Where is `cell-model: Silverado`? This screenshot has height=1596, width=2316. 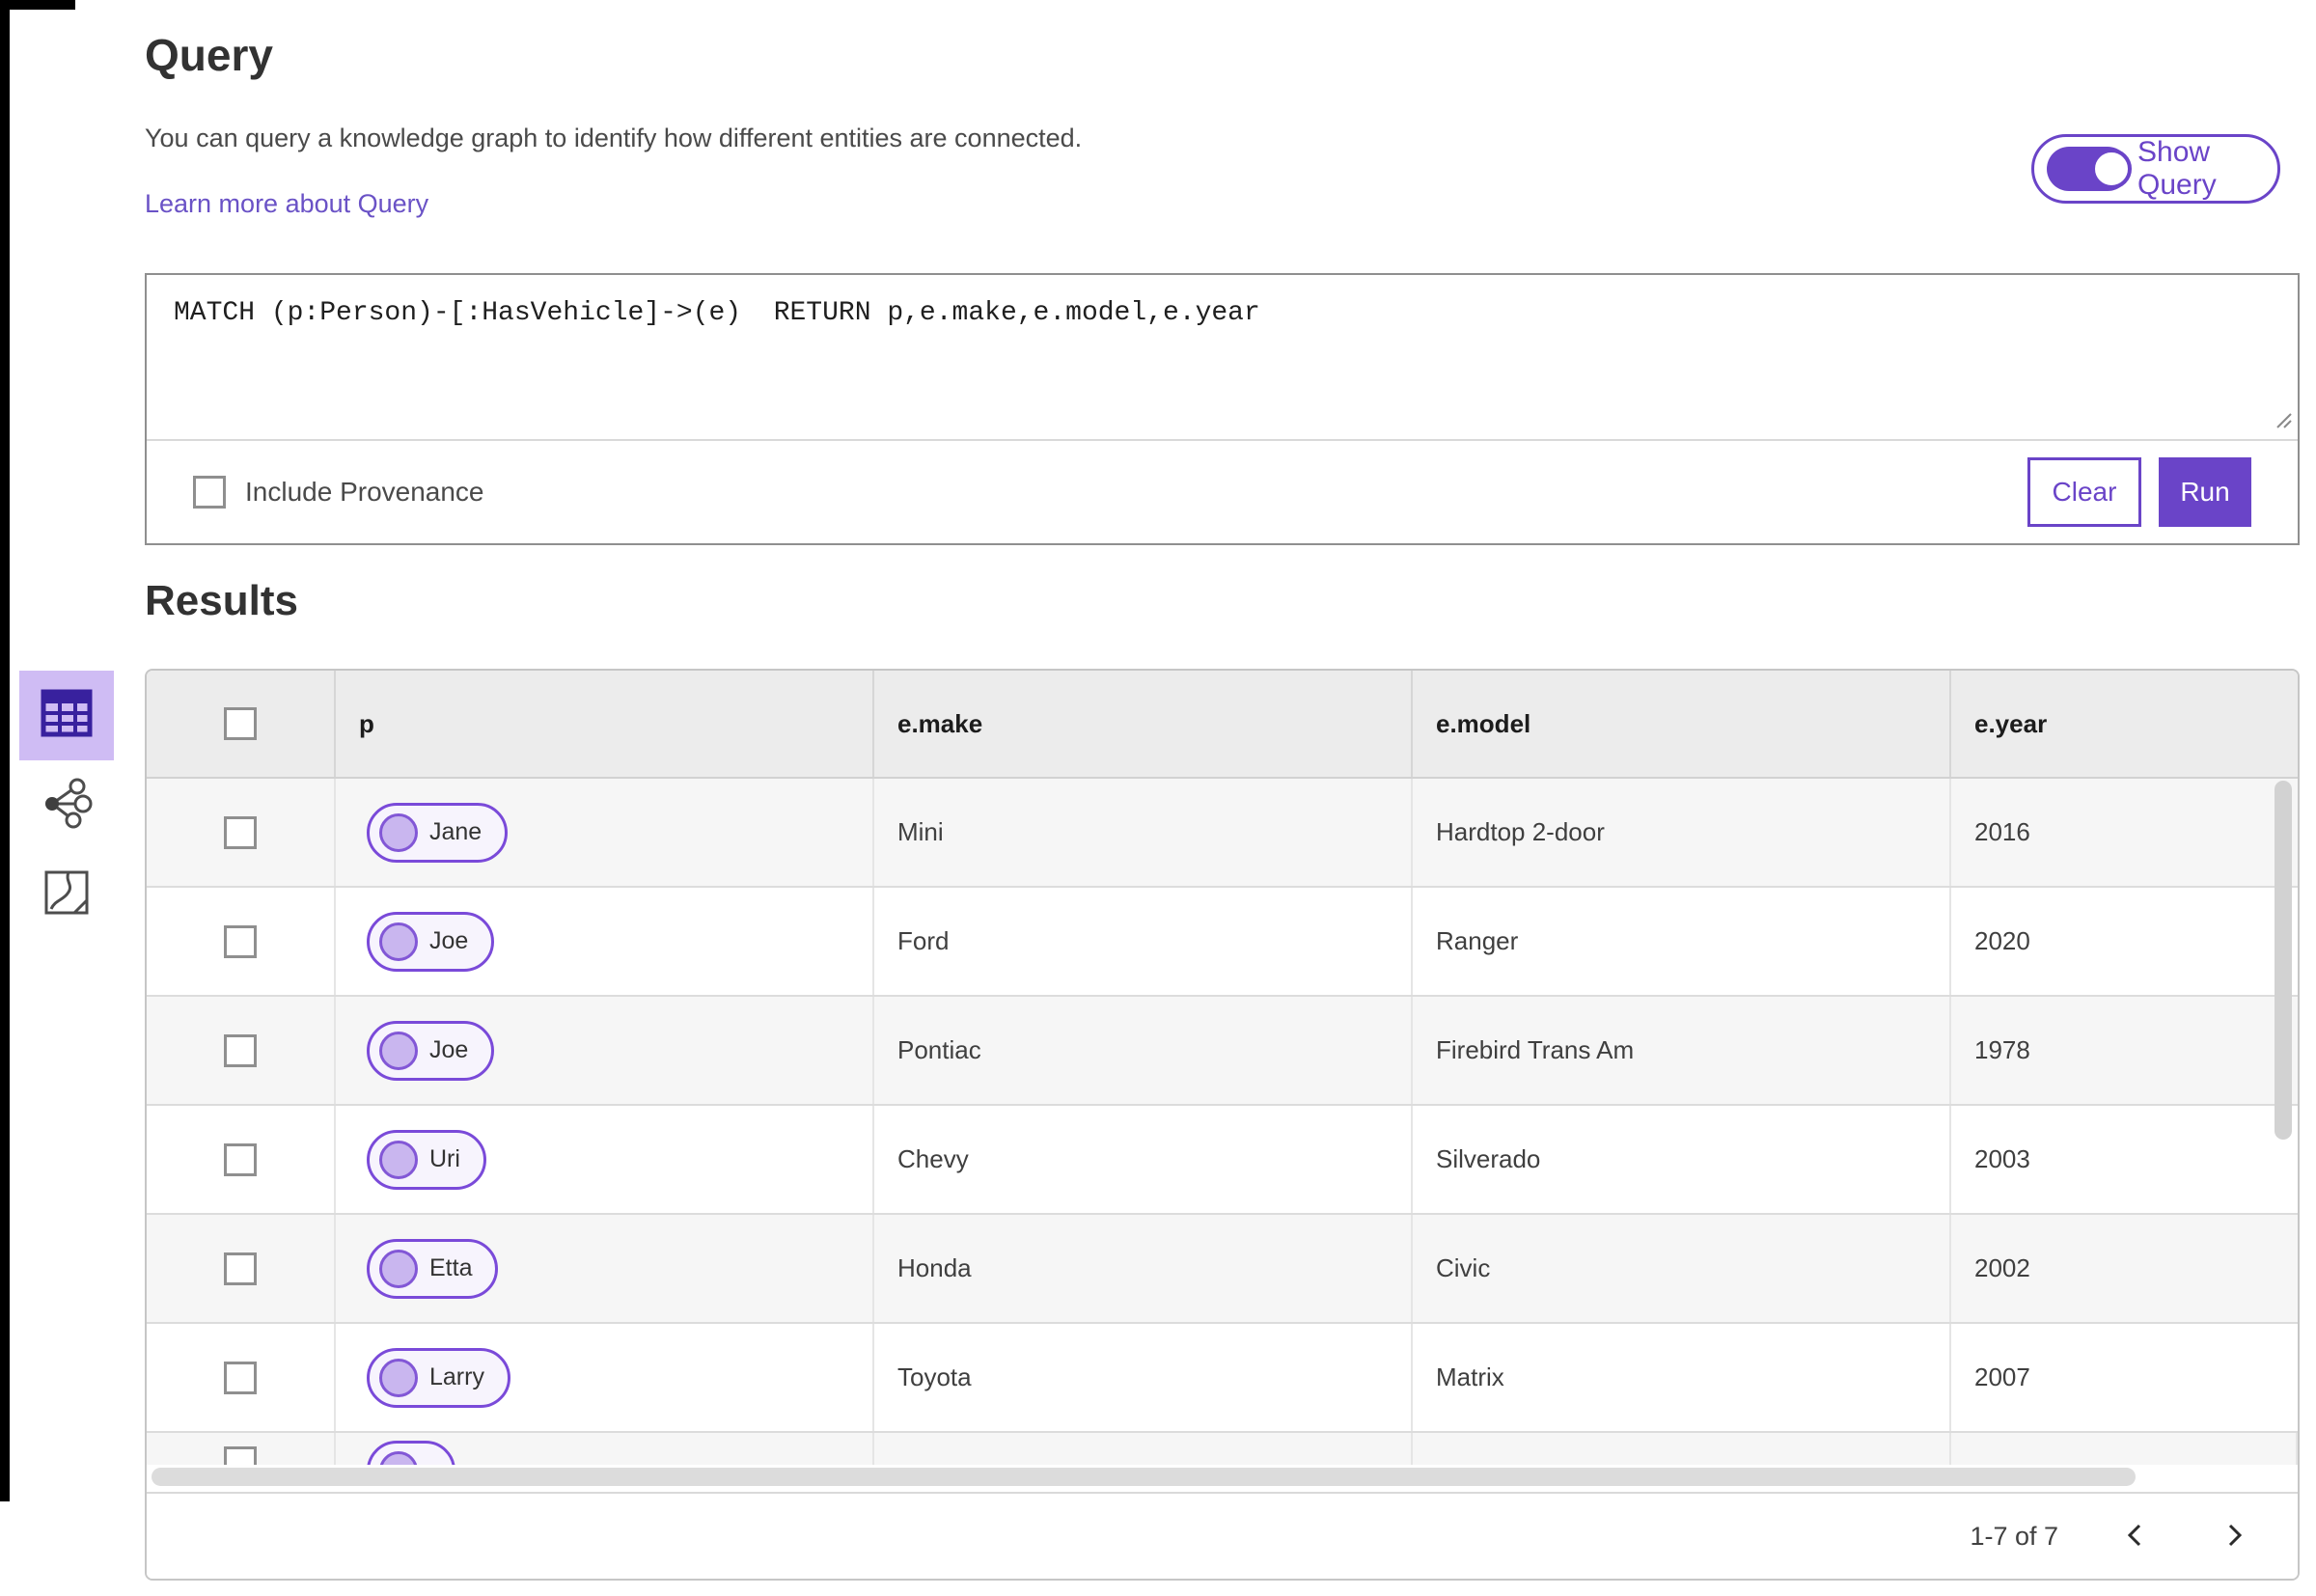
cell-model: Silverado is located at coordinates (1682, 1159).